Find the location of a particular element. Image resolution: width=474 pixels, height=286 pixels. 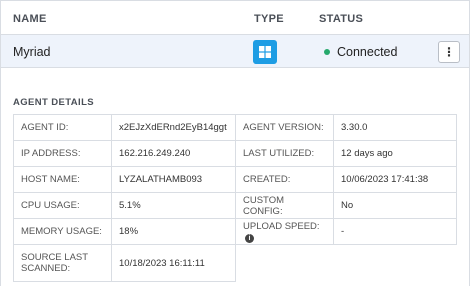

host-name-value: LYZALATHAMB093 is located at coordinates (173, 179).